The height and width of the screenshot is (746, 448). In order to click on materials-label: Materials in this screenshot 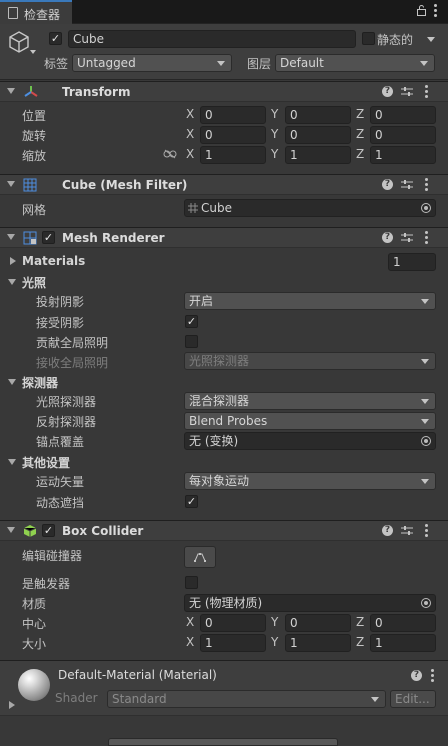, I will do `click(53, 261)`.